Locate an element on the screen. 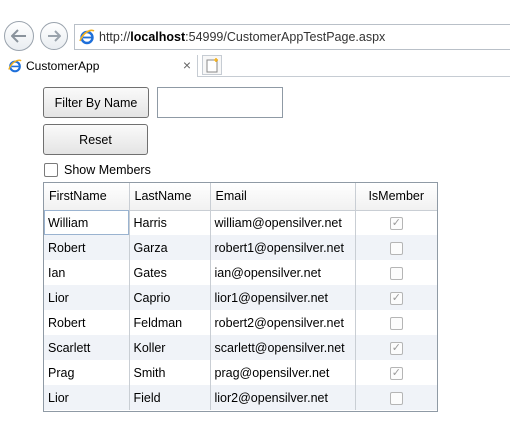  cell-email: william@opensilver.net is located at coordinates (283, 222).